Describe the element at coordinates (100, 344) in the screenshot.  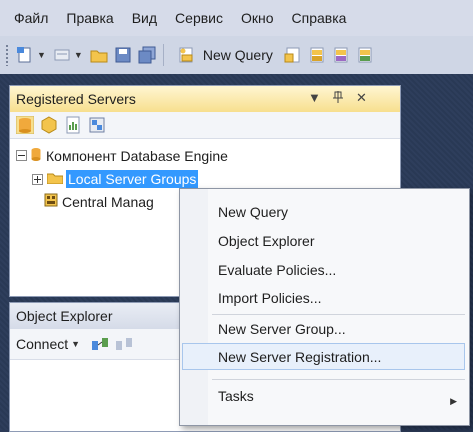
I see `connect-object-explorer-icon` at that location.